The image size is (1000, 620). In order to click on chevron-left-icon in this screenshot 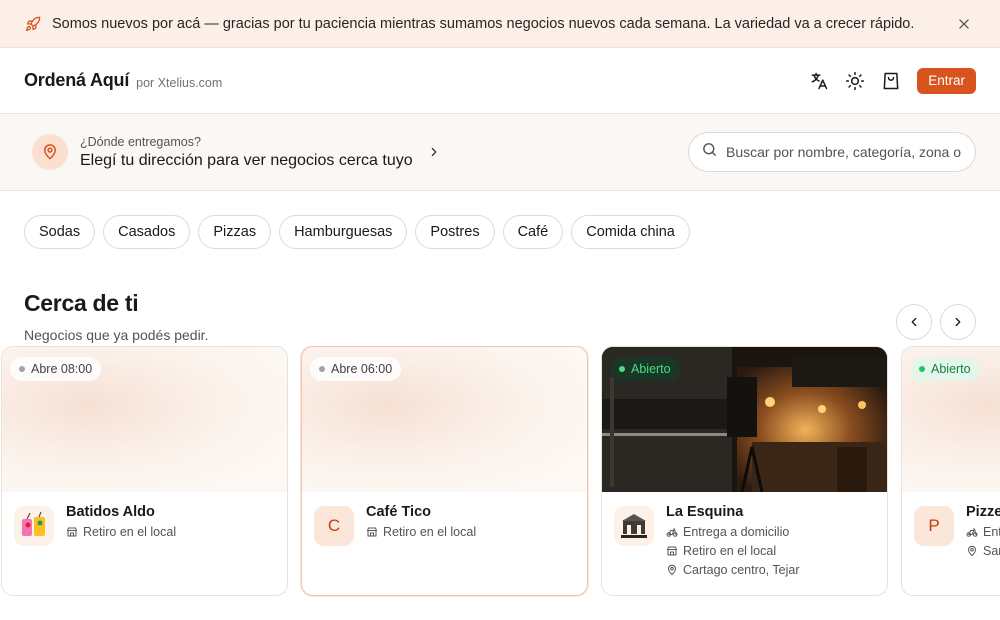, I will do `click(914, 322)`.